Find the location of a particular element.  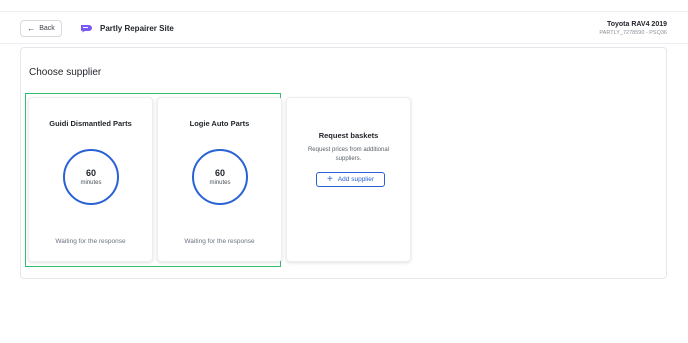

supplier-name: Guidi Dismantled Parts is located at coordinates (90, 123).